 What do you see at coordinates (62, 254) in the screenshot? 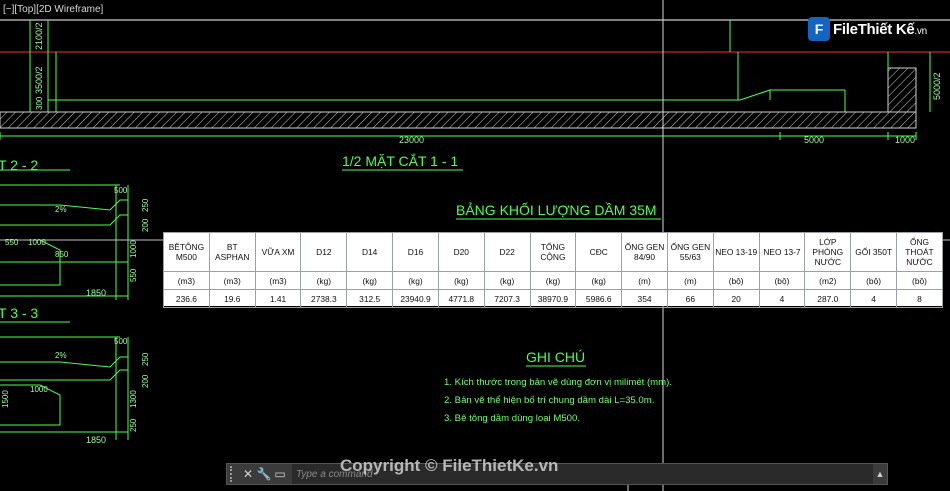
I see `dim-text: 850` at bounding box center [62, 254].